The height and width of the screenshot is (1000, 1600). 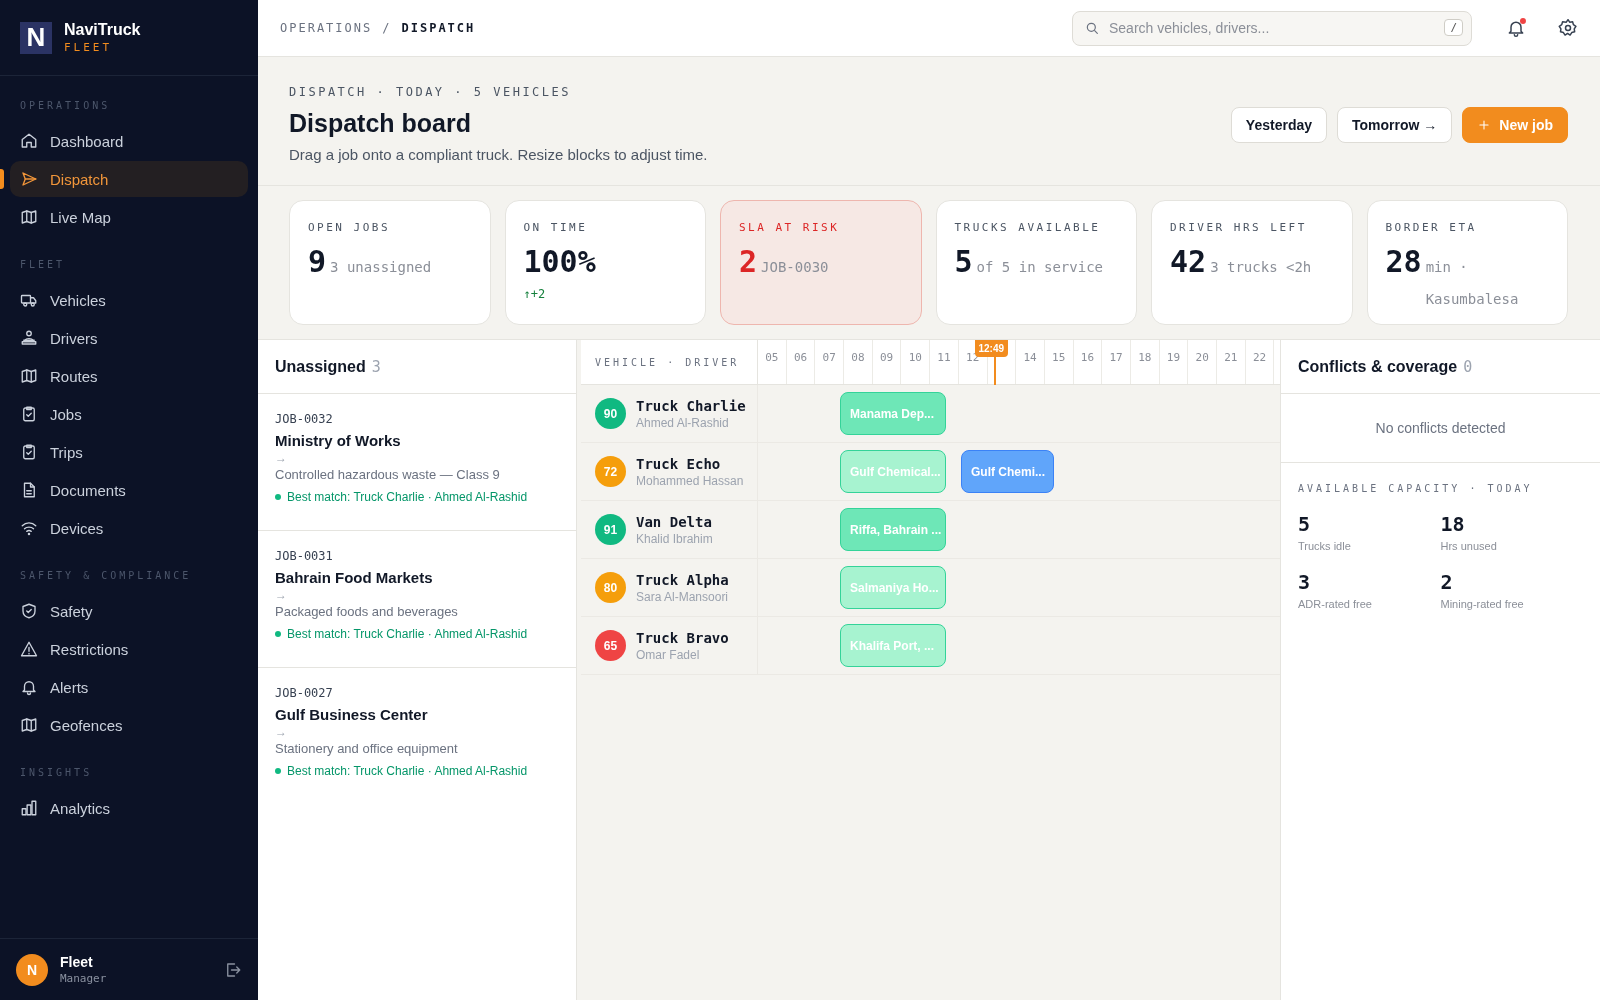 I want to click on warning-icon, so click(x=29, y=649).